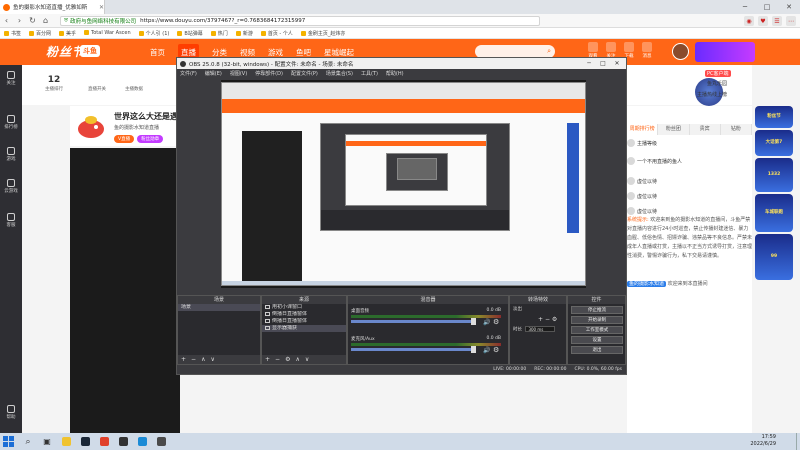 The height and width of the screenshot is (450, 800). What do you see at coordinates (774, 117) in the screenshot?
I see `event-banner-1: 粉丝节` at bounding box center [774, 117].